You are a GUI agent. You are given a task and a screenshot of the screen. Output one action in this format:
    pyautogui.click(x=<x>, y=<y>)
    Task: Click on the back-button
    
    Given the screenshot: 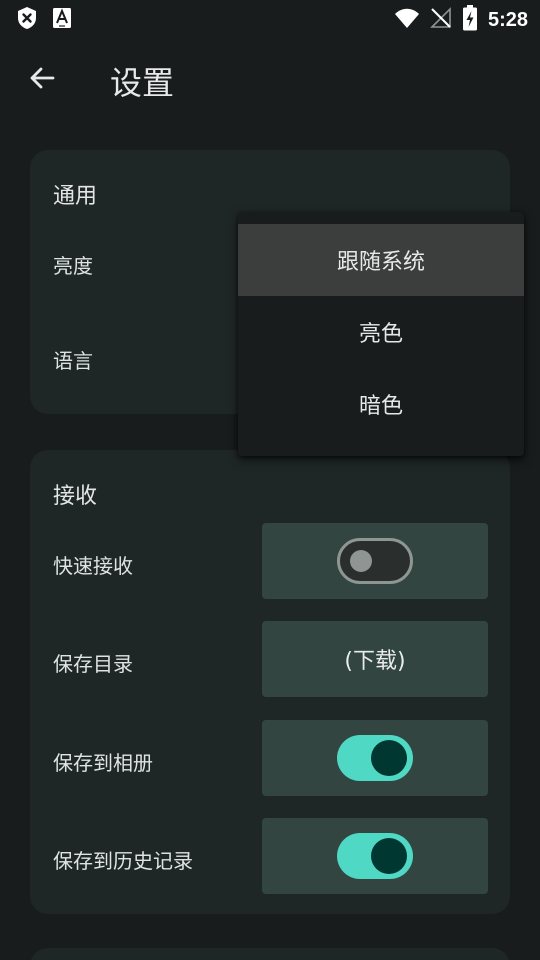 What is the action you would take?
    pyautogui.click(x=42, y=80)
    